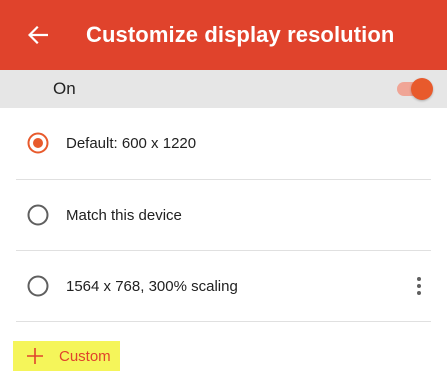 The height and width of the screenshot is (374, 447). What do you see at coordinates (240, 34) in the screenshot?
I see `page-title: Customize display resolution` at bounding box center [240, 34].